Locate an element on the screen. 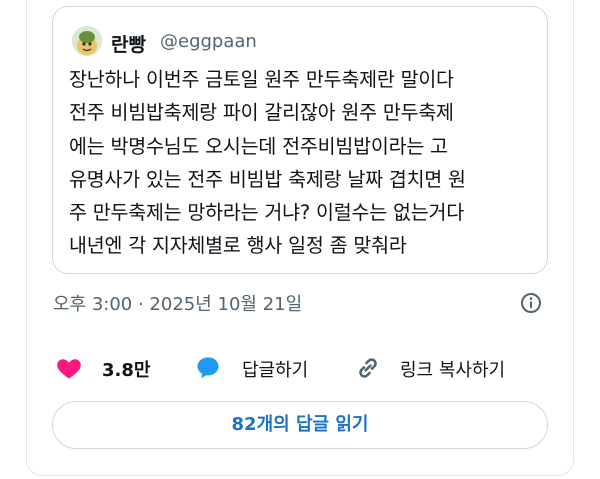  copy-link-label: 링크 복사하기 is located at coordinates (452, 369).